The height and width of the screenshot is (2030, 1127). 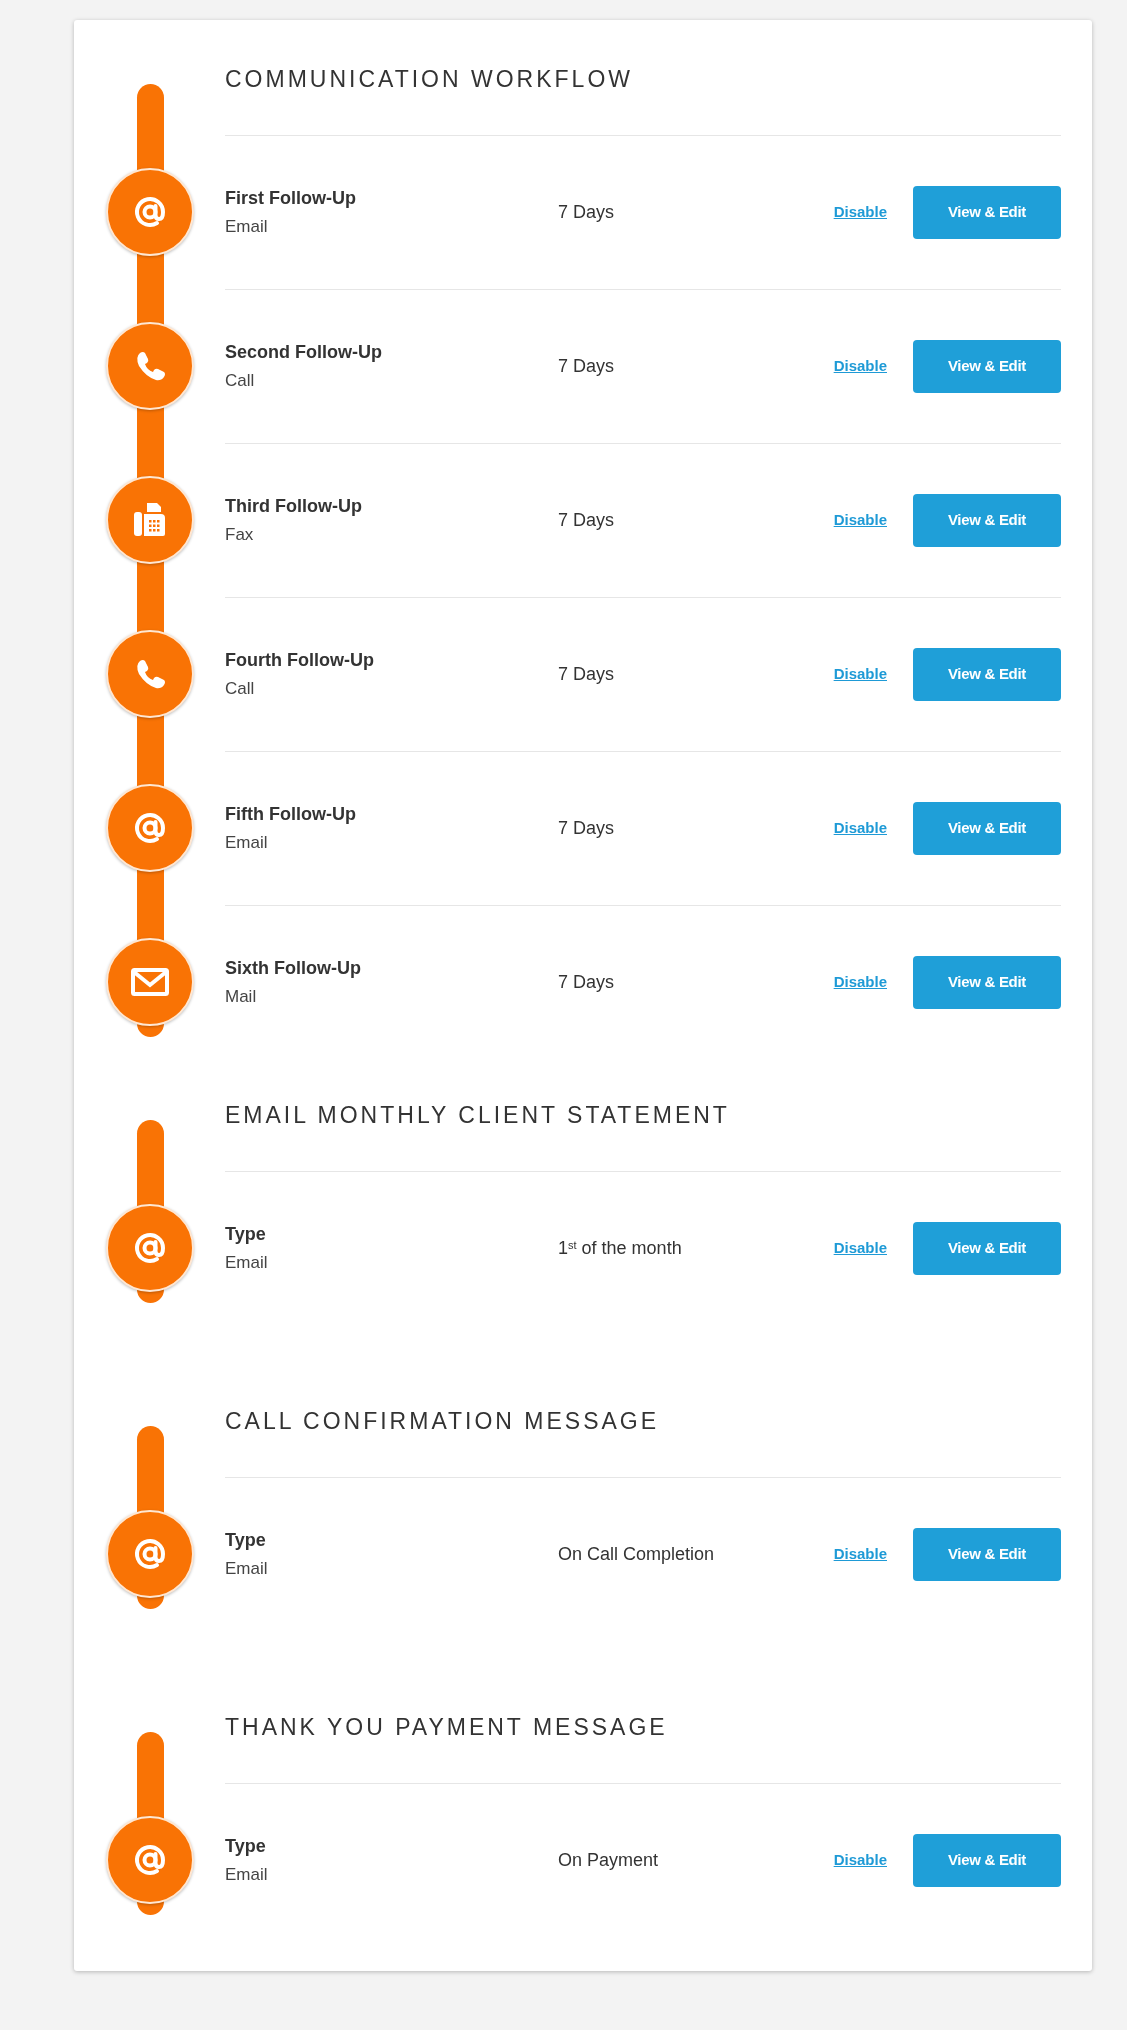 I want to click on item-title: First Follow-Up, so click(x=290, y=198).